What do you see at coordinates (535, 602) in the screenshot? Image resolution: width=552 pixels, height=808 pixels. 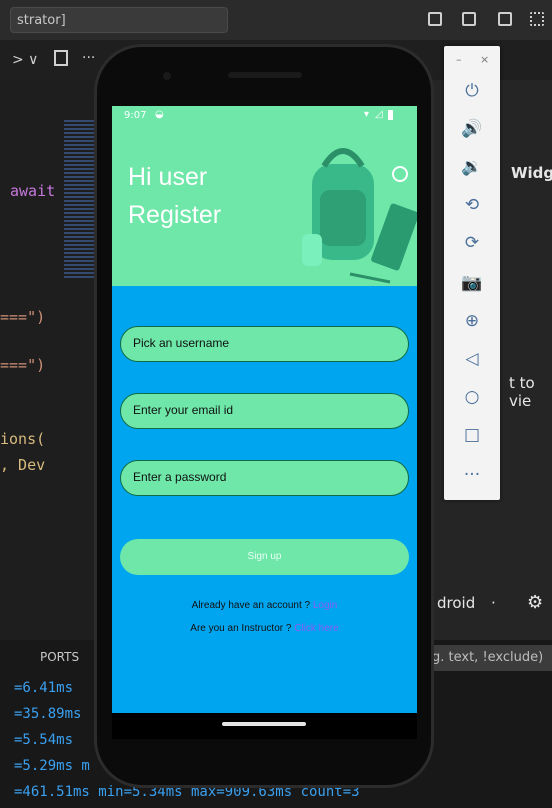 I see `settings-gear-icon: ⚙` at bounding box center [535, 602].